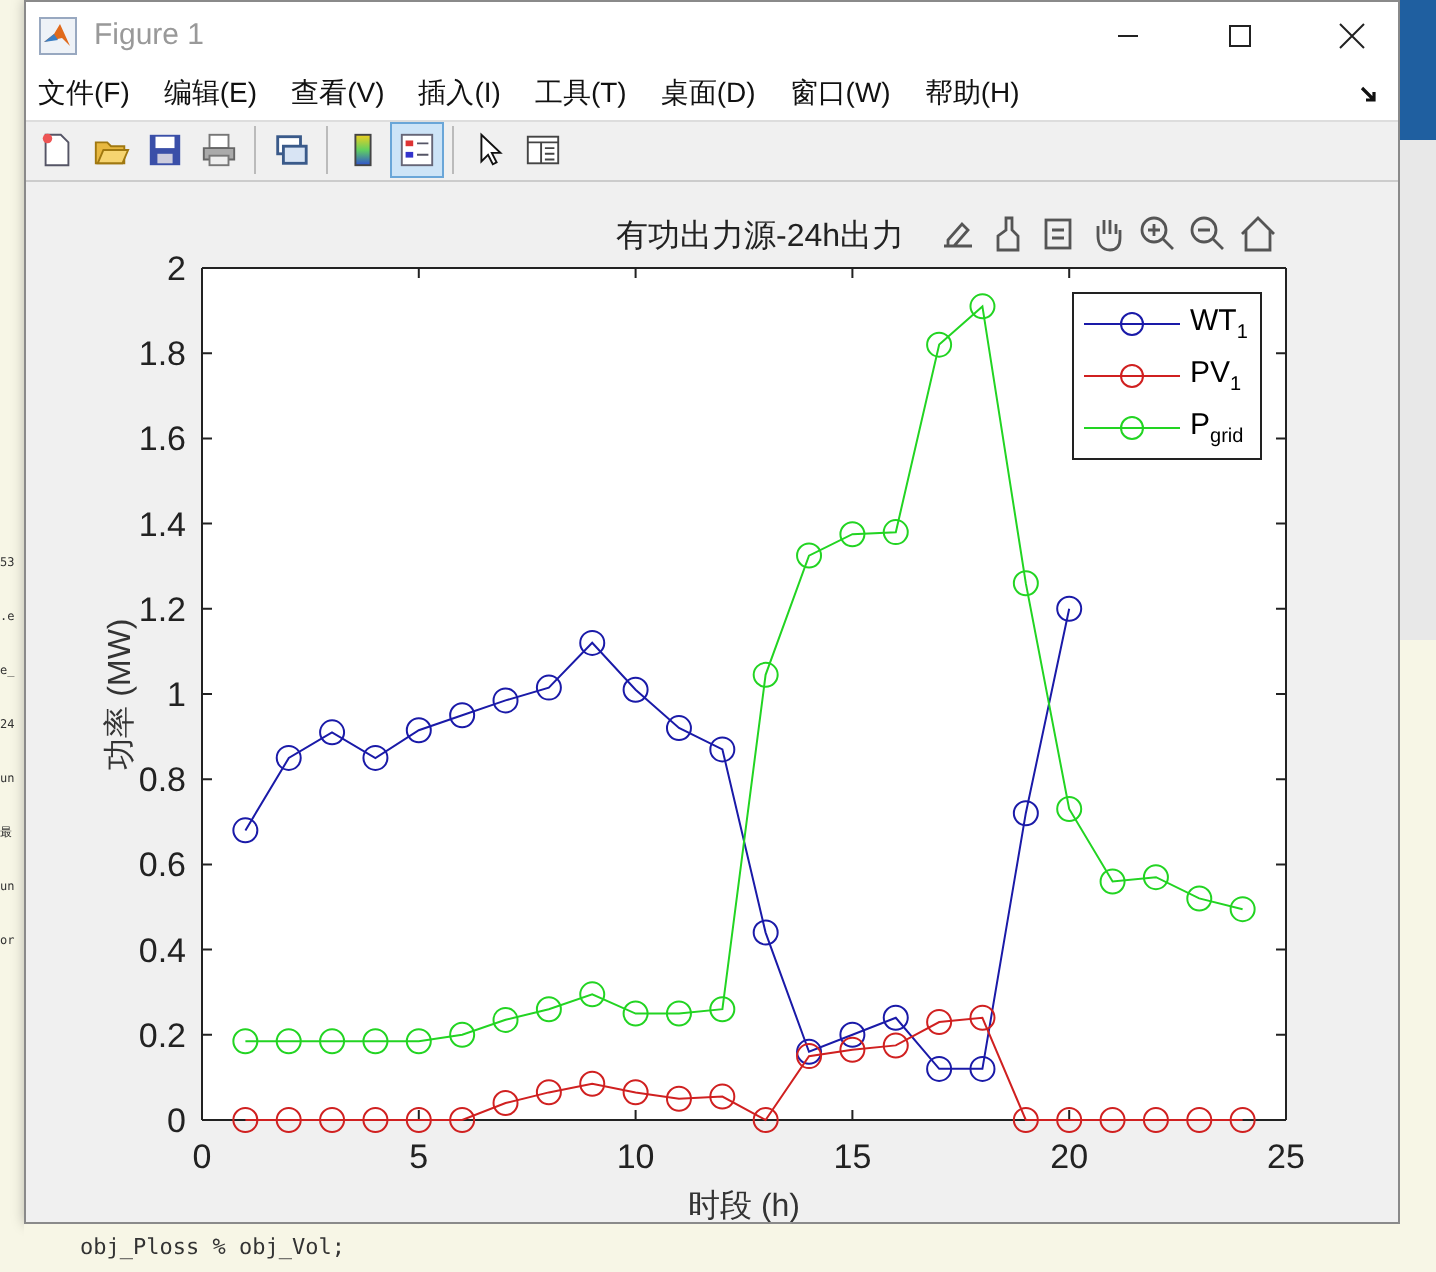 This screenshot has height=1272, width=1436. I want to click on home-icon, so click(1258, 234).